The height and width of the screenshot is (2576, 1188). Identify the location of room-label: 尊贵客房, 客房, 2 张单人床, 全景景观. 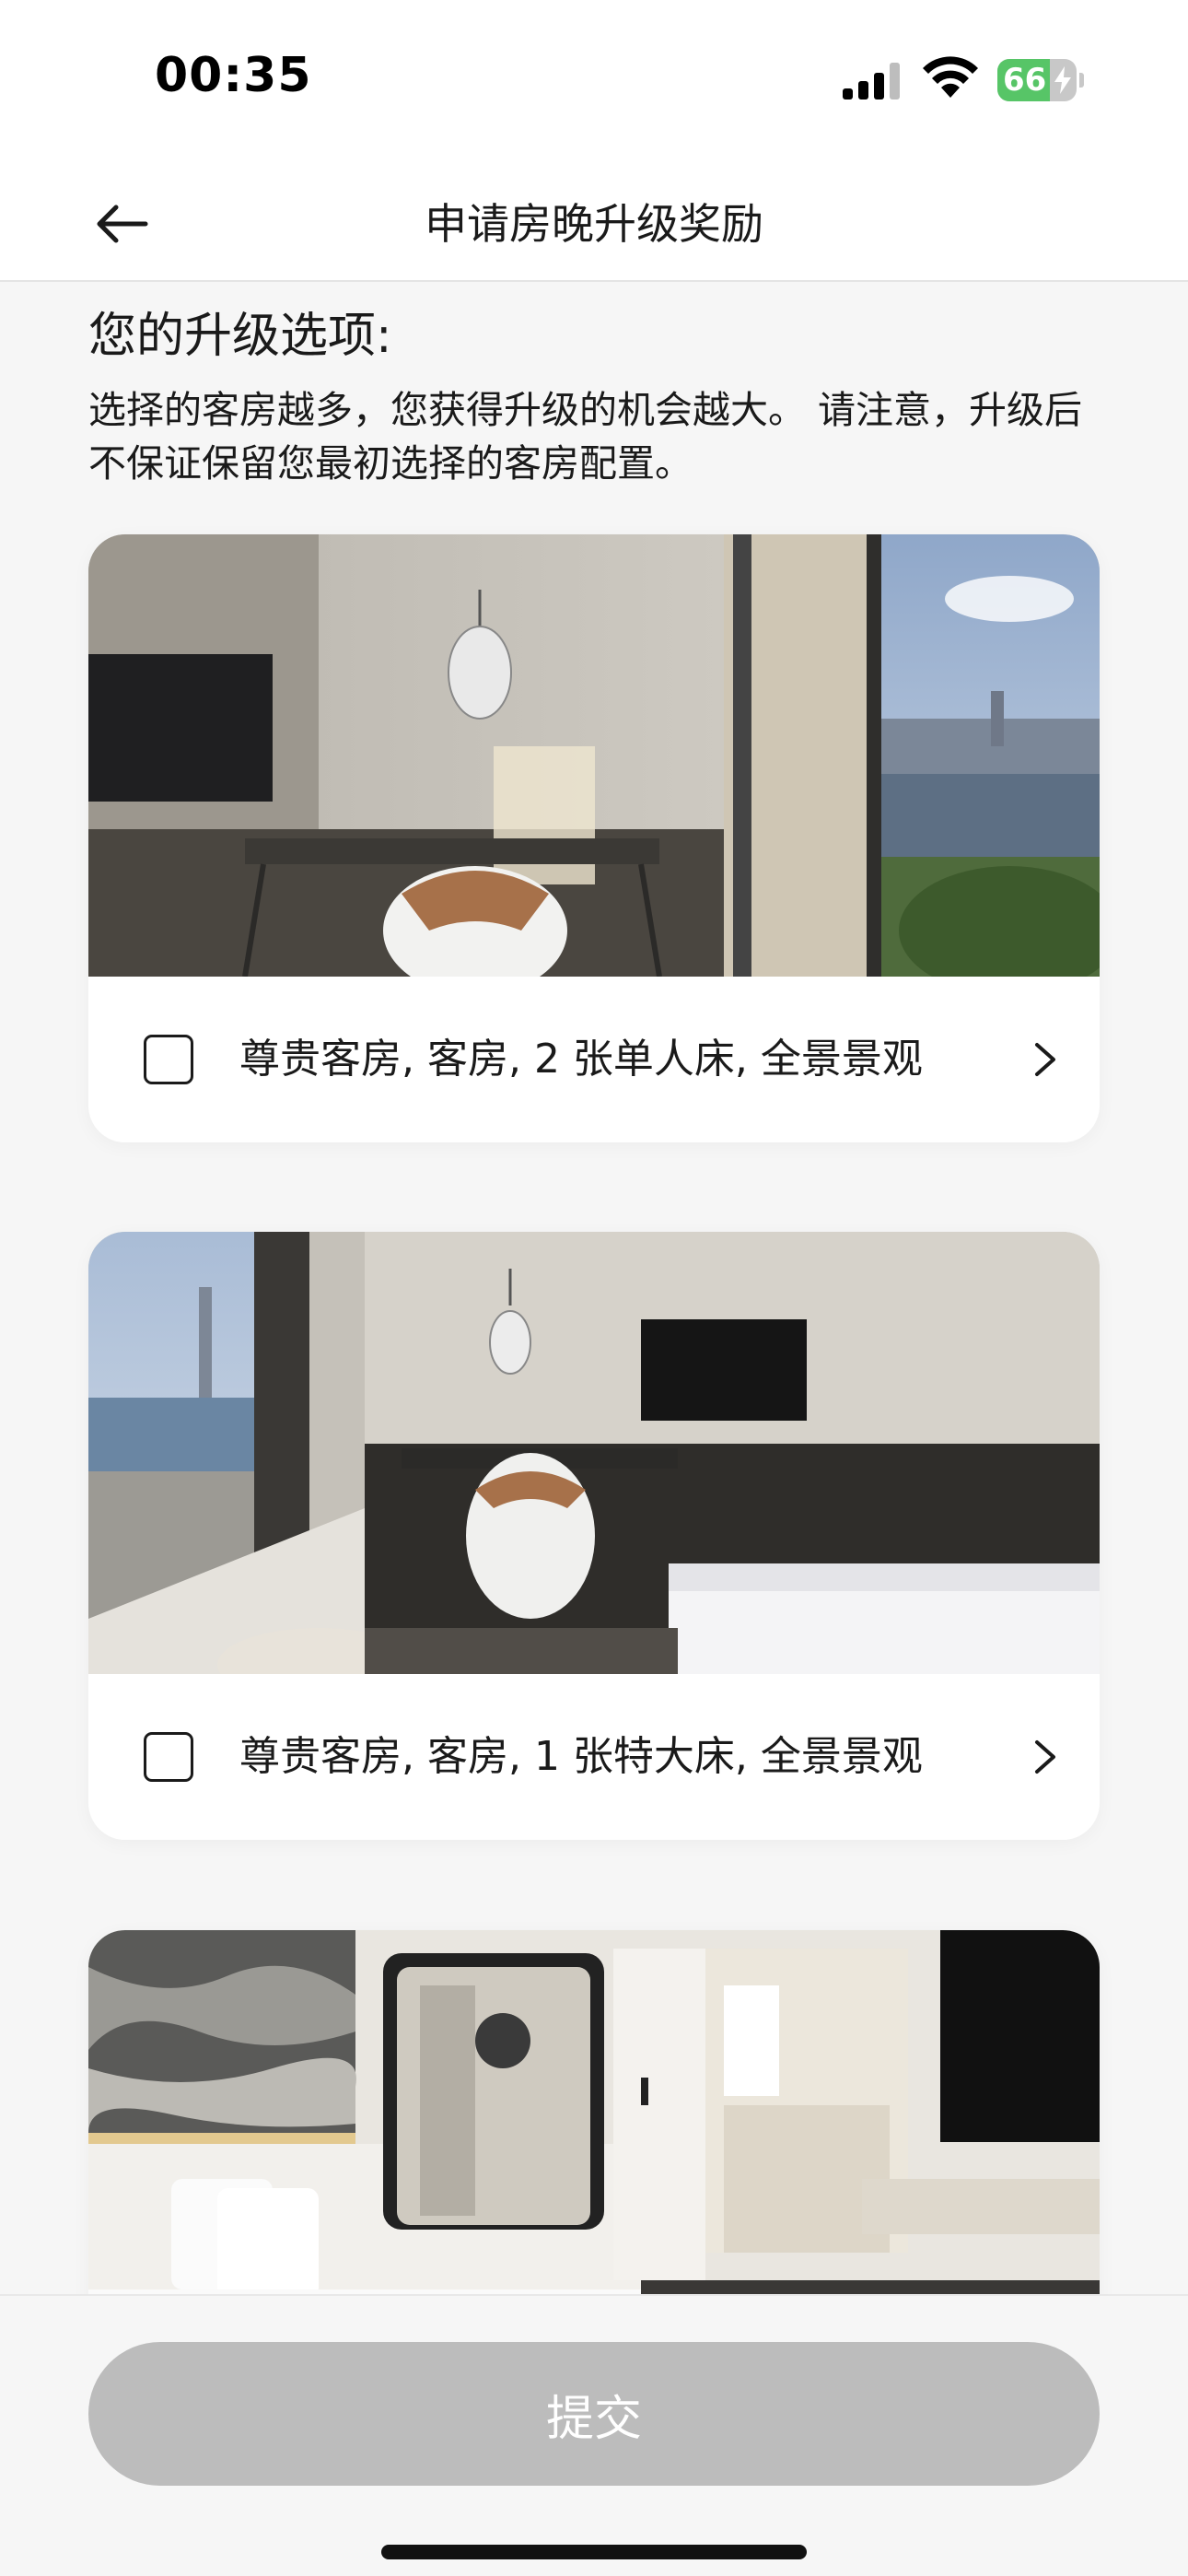
(581, 1059).